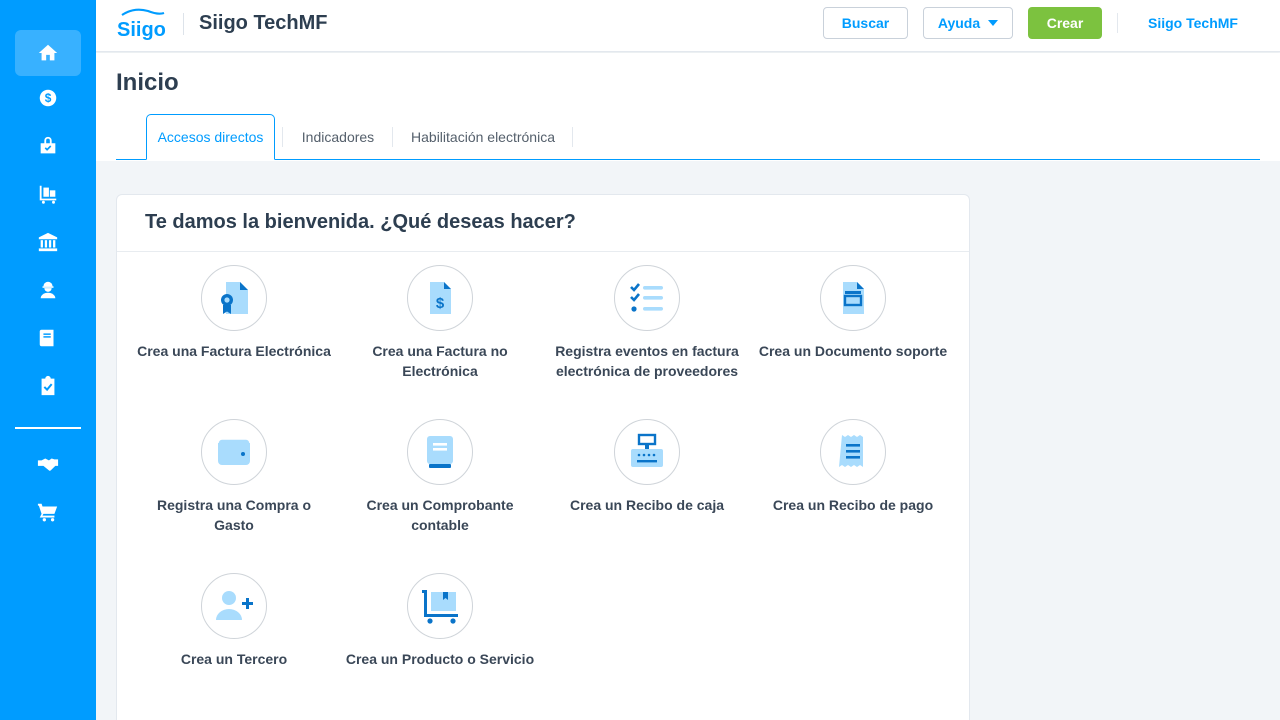  What do you see at coordinates (647, 505) in the screenshot?
I see `action-label: Crea un Recibo de caja` at bounding box center [647, 505].